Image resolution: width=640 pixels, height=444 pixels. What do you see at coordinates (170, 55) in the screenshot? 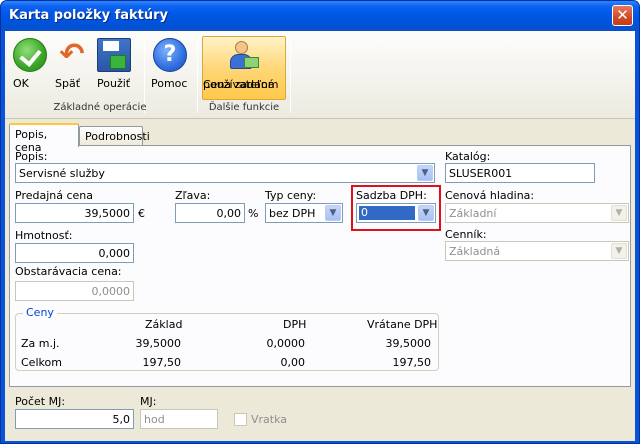
I see `help-icon: ?` at bounding box center [170, 55].